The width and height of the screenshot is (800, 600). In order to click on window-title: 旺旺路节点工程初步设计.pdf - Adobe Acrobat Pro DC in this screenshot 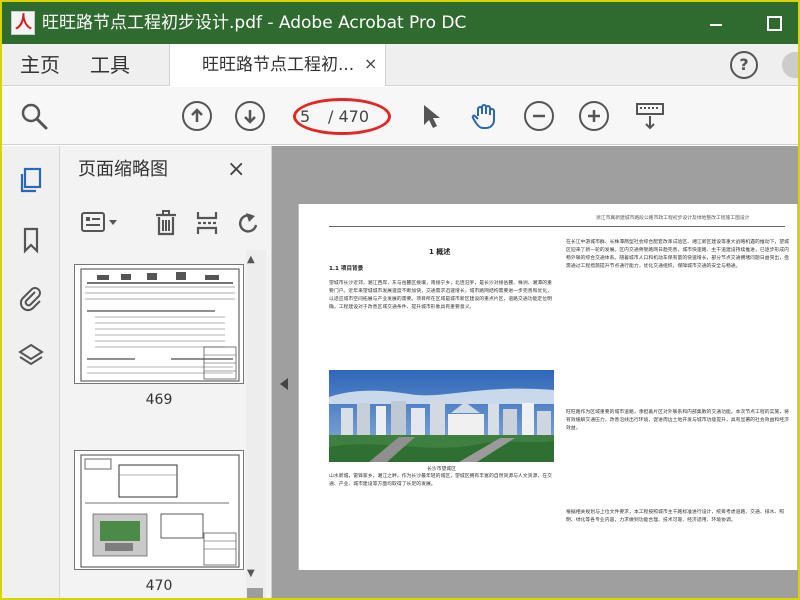, I will do `click(254, 23)`.